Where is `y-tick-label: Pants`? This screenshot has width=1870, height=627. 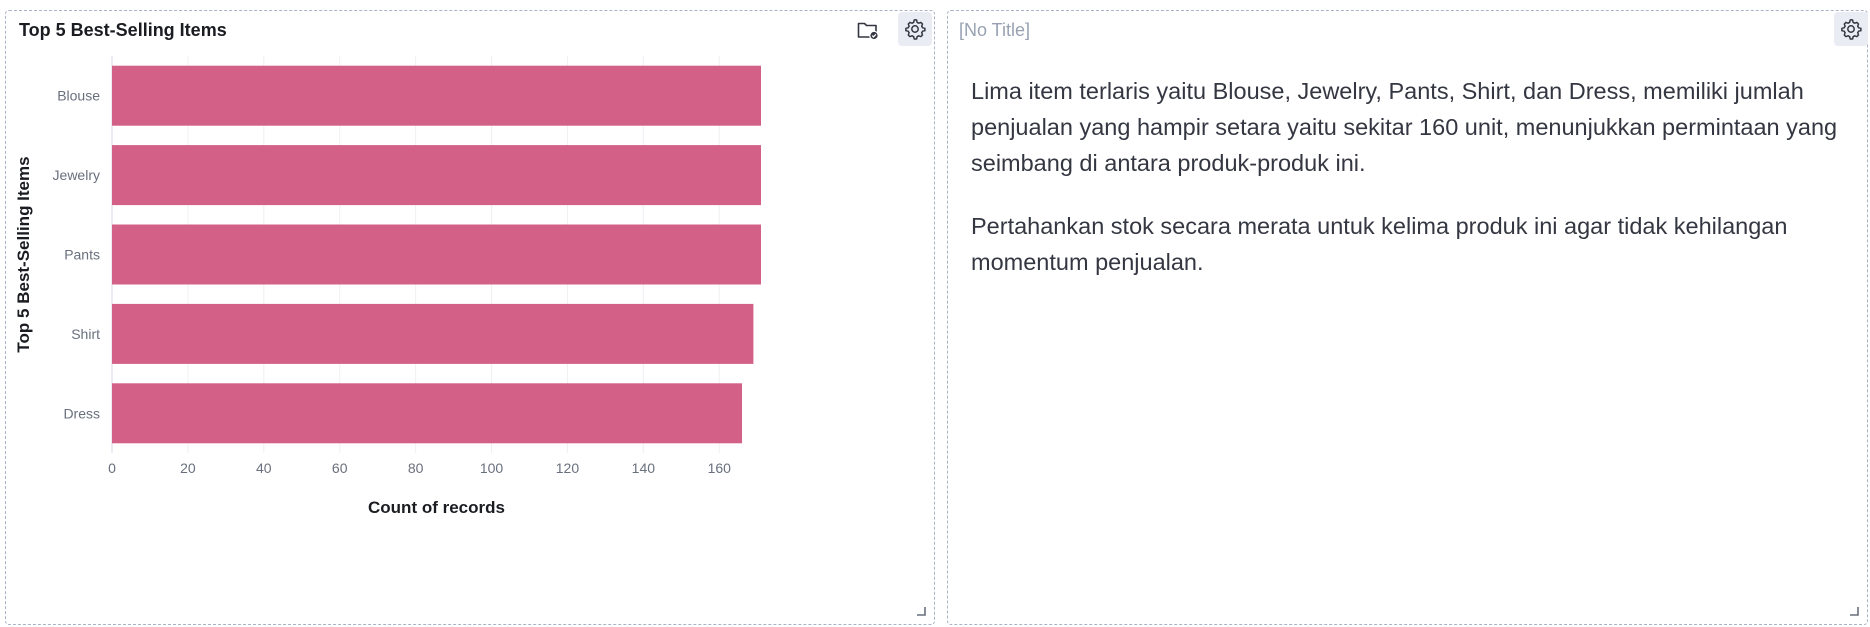
y-tick-label: Pants is located at coordinates (82, 255).